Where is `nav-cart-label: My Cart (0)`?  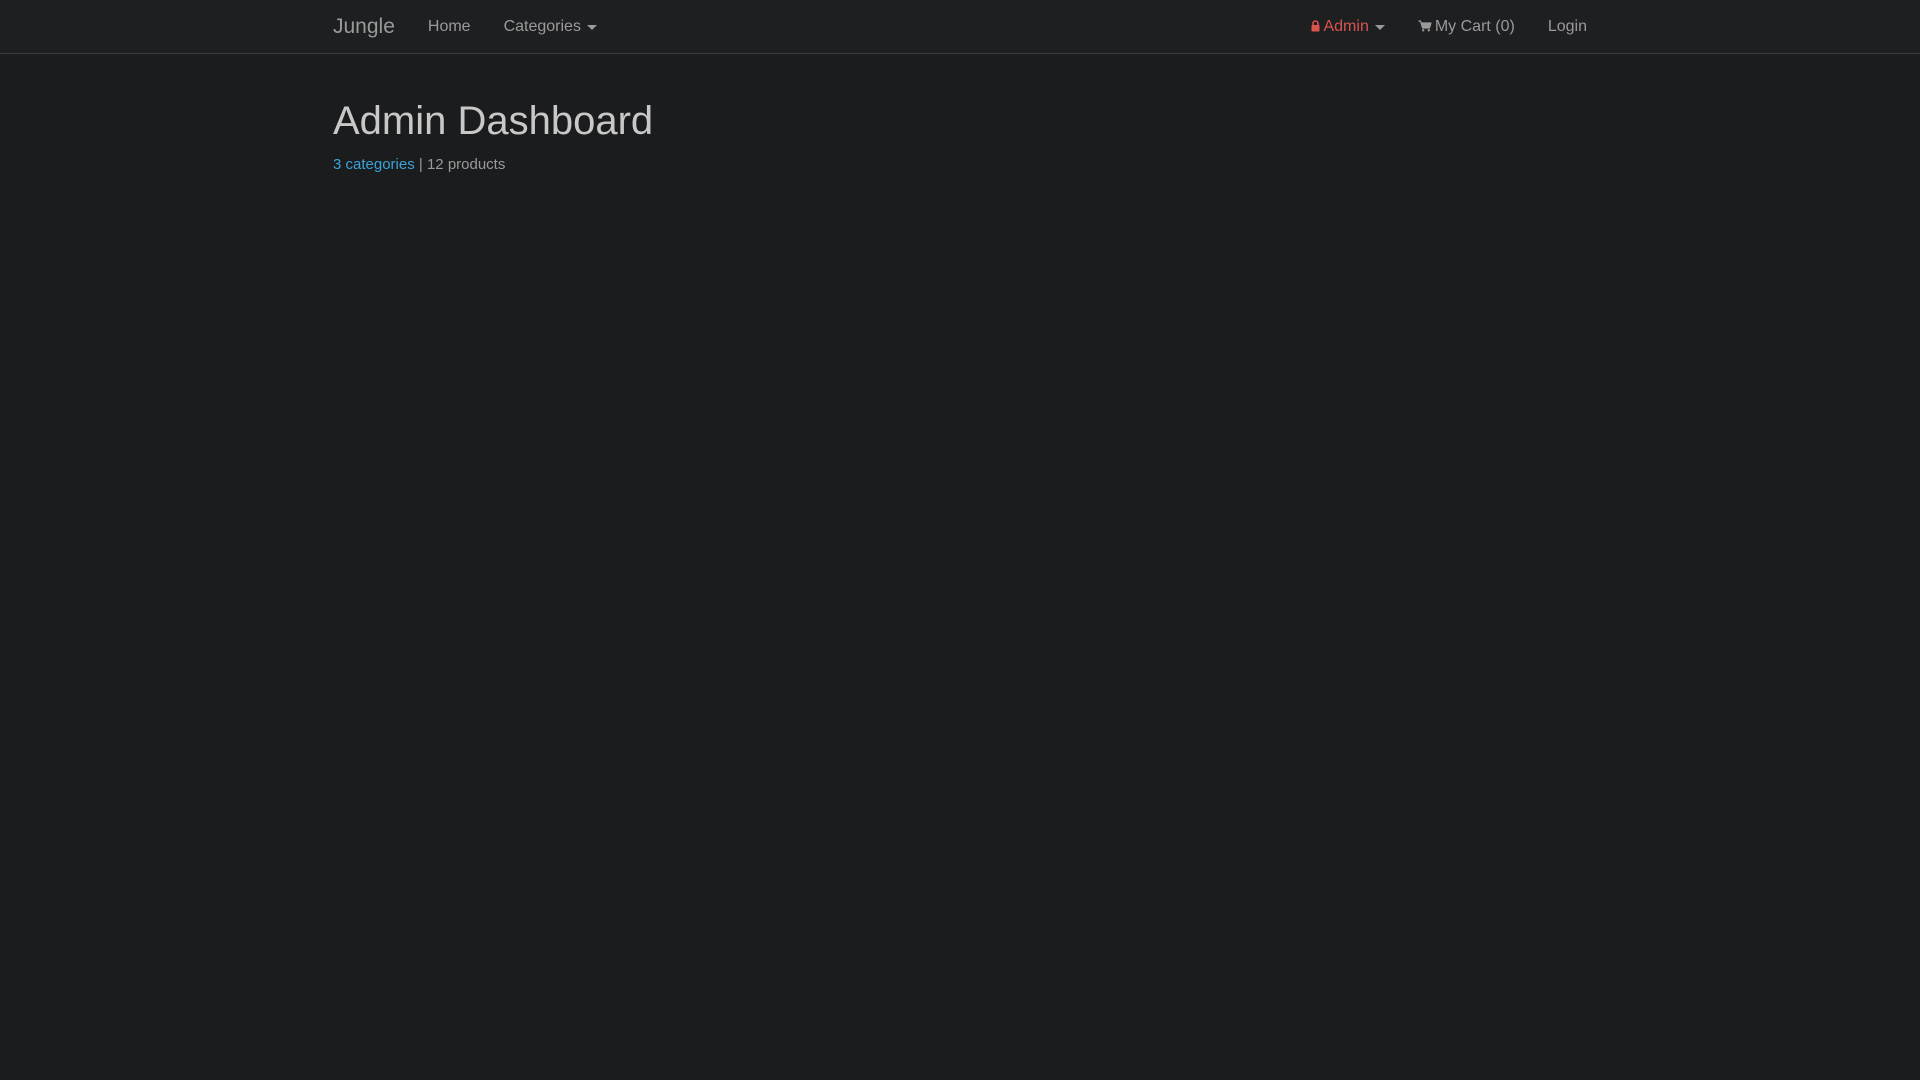 nav-cart-label: My Cart (0) is located at coordinates (1474, 26).